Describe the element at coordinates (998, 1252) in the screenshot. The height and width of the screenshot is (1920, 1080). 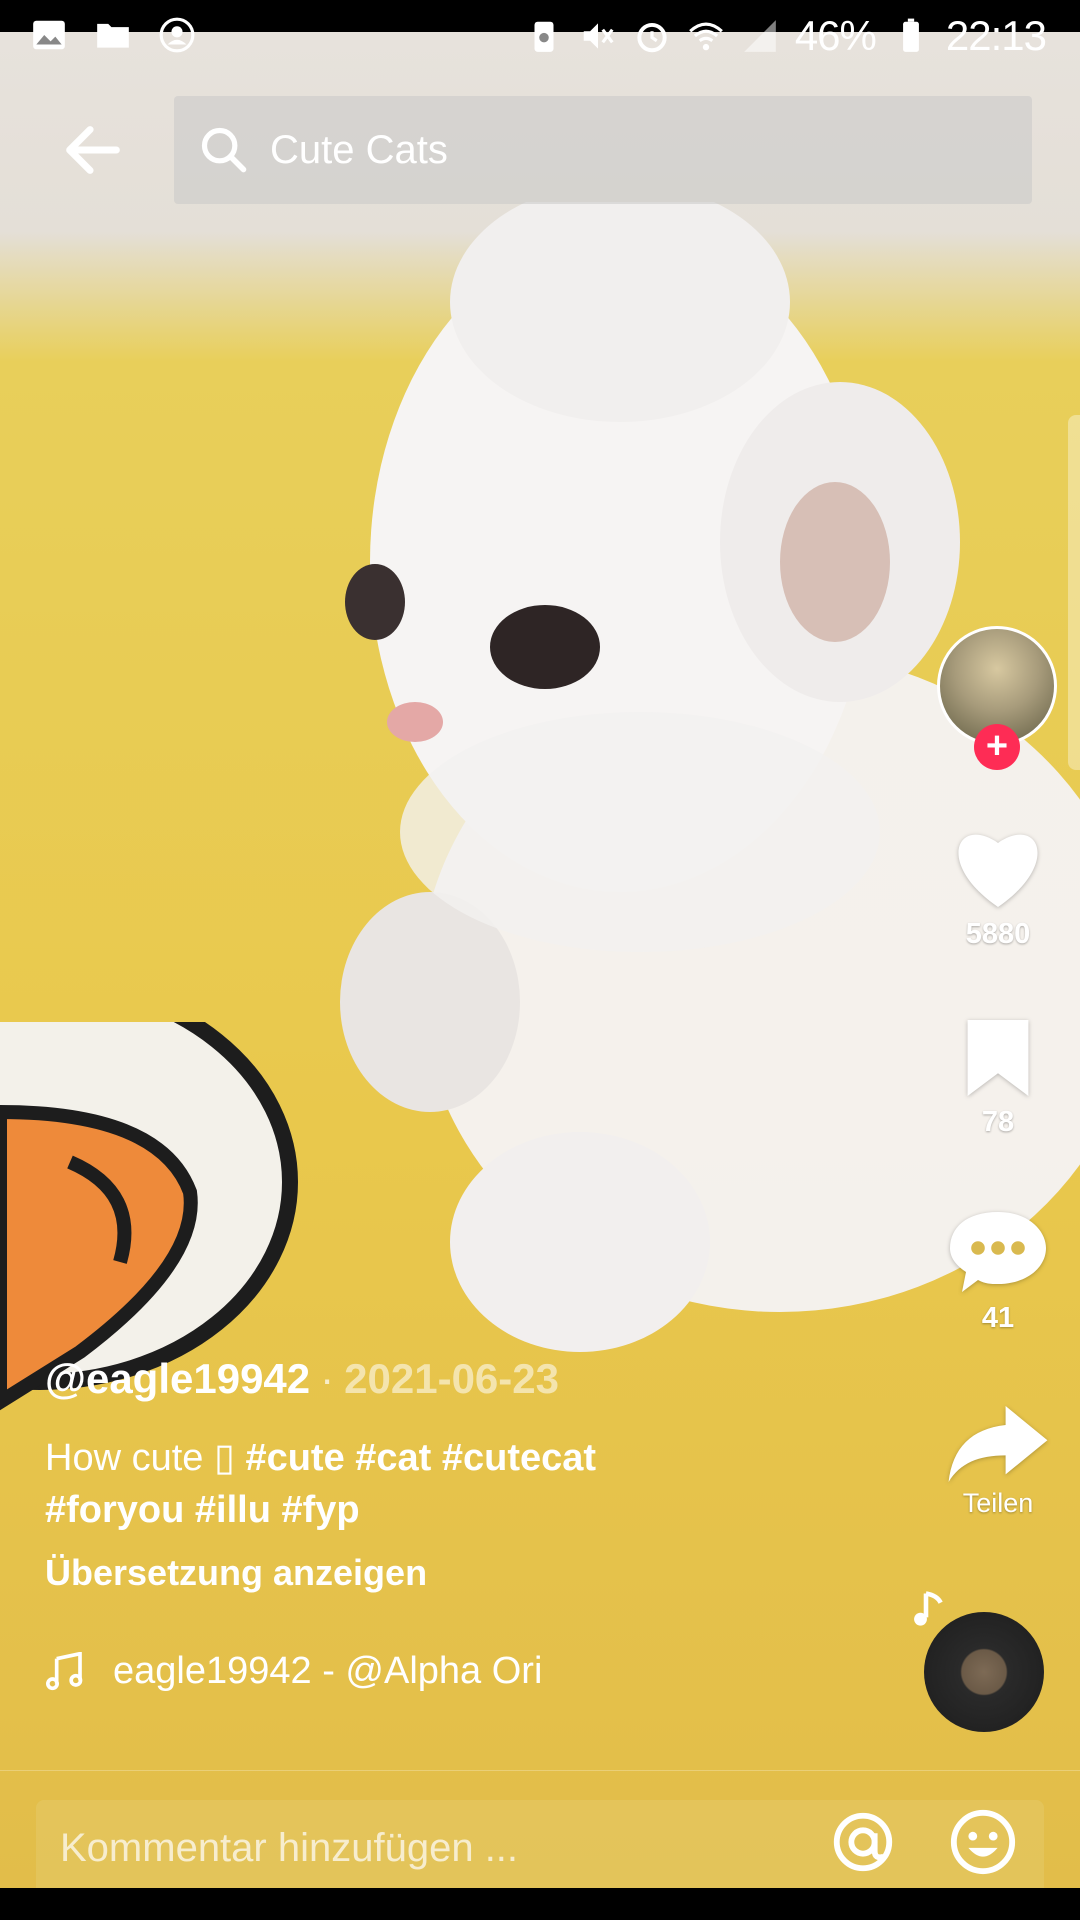
I see `comment-bubble-icon` at that location.